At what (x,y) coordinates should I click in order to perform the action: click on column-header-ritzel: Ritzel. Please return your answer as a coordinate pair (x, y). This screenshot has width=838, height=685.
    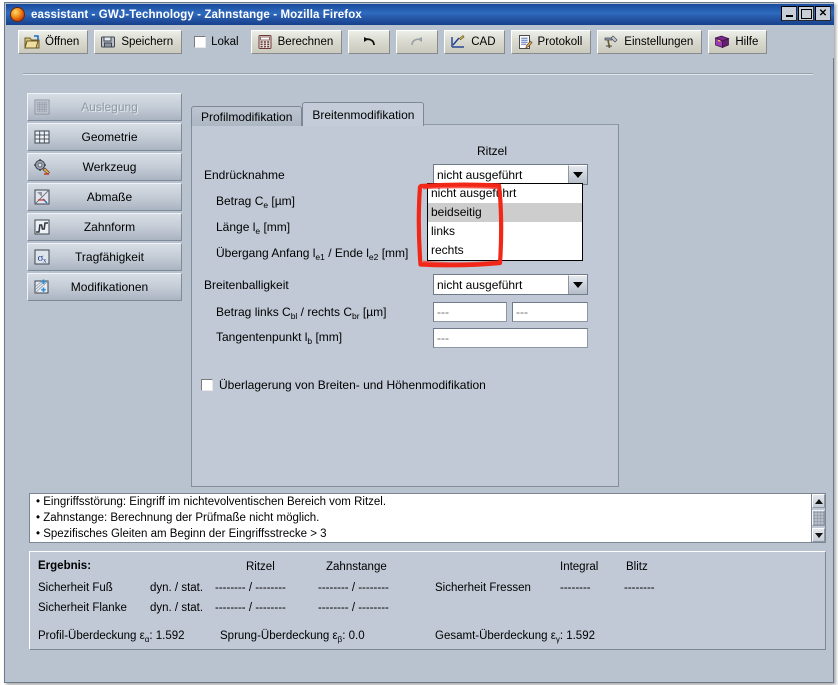
    Looking at the image, I should click on (492, 151).